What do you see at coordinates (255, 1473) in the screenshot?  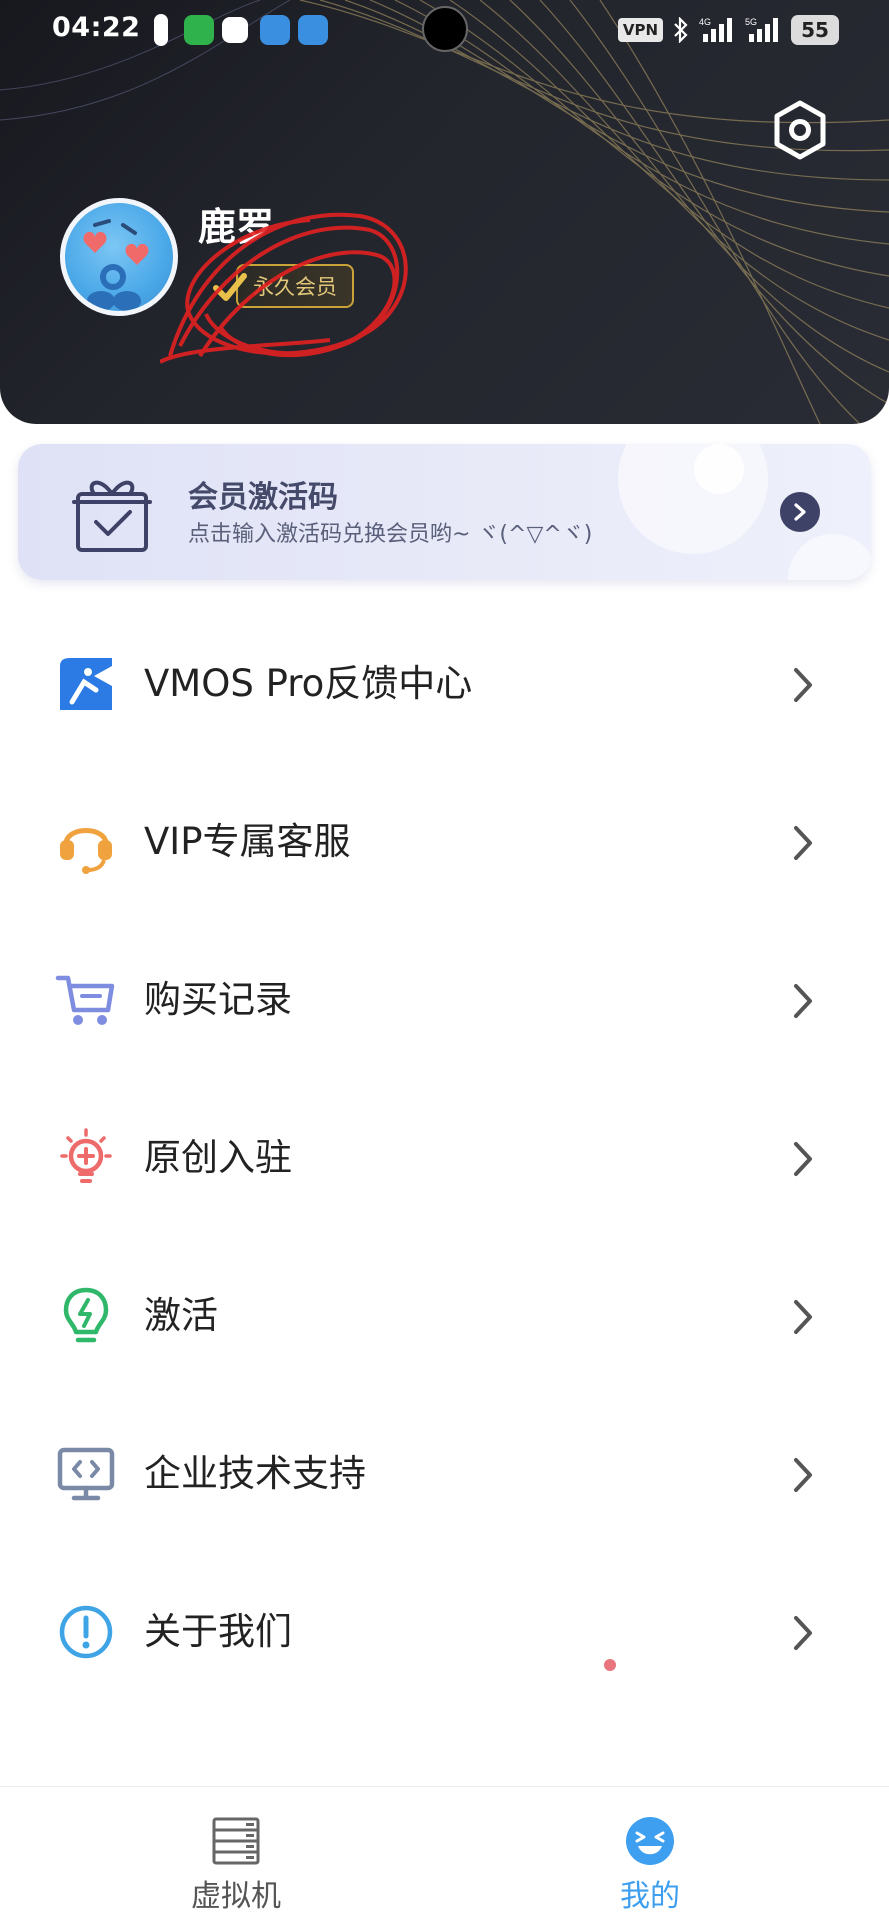 I see `menu-label-enterprise-support: 企业技术支持` at bounding box center [255, 1473].